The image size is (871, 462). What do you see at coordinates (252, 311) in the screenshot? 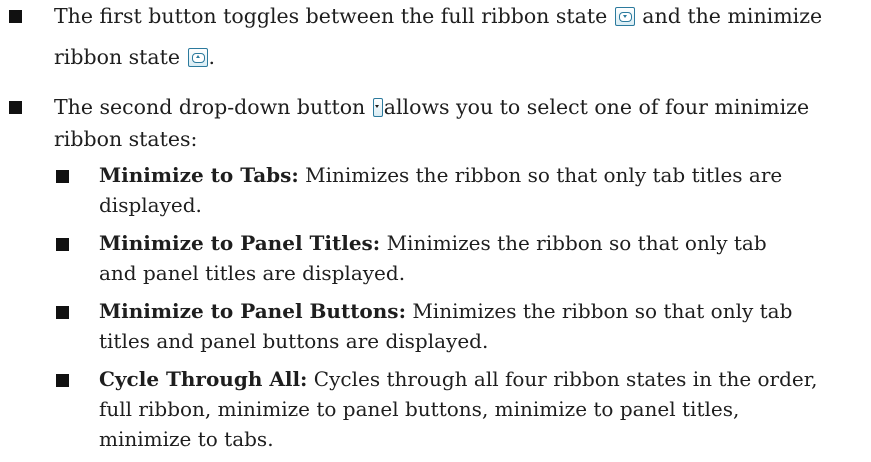
I see `definition-term: Minimize to Panel Buttons:` at bounding box center [252, 311].